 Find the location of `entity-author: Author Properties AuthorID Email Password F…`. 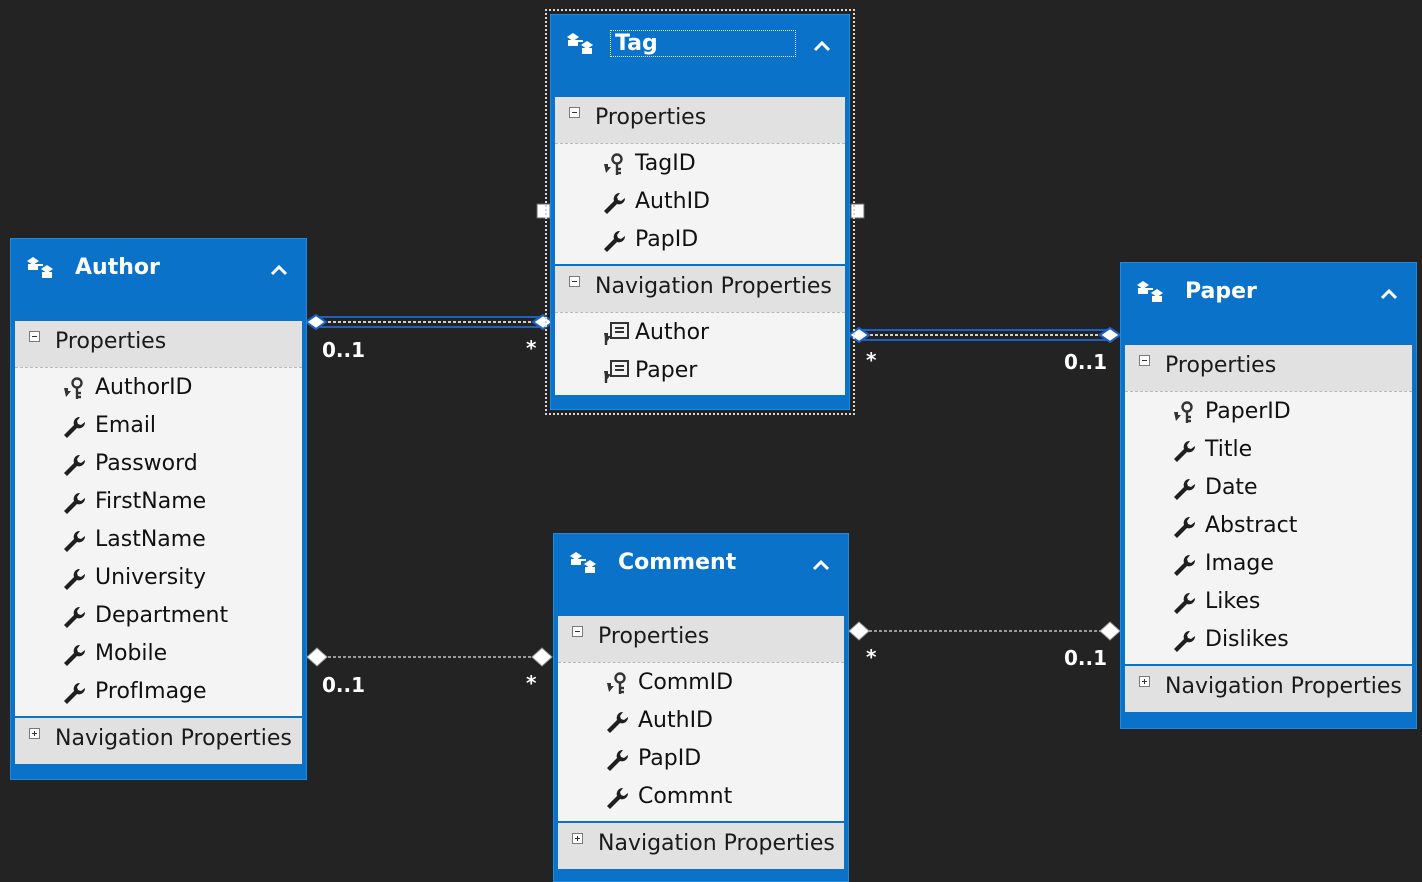

entity-author: Author Properties AuthorID Email Password F… is located at coordinates (158, 509).